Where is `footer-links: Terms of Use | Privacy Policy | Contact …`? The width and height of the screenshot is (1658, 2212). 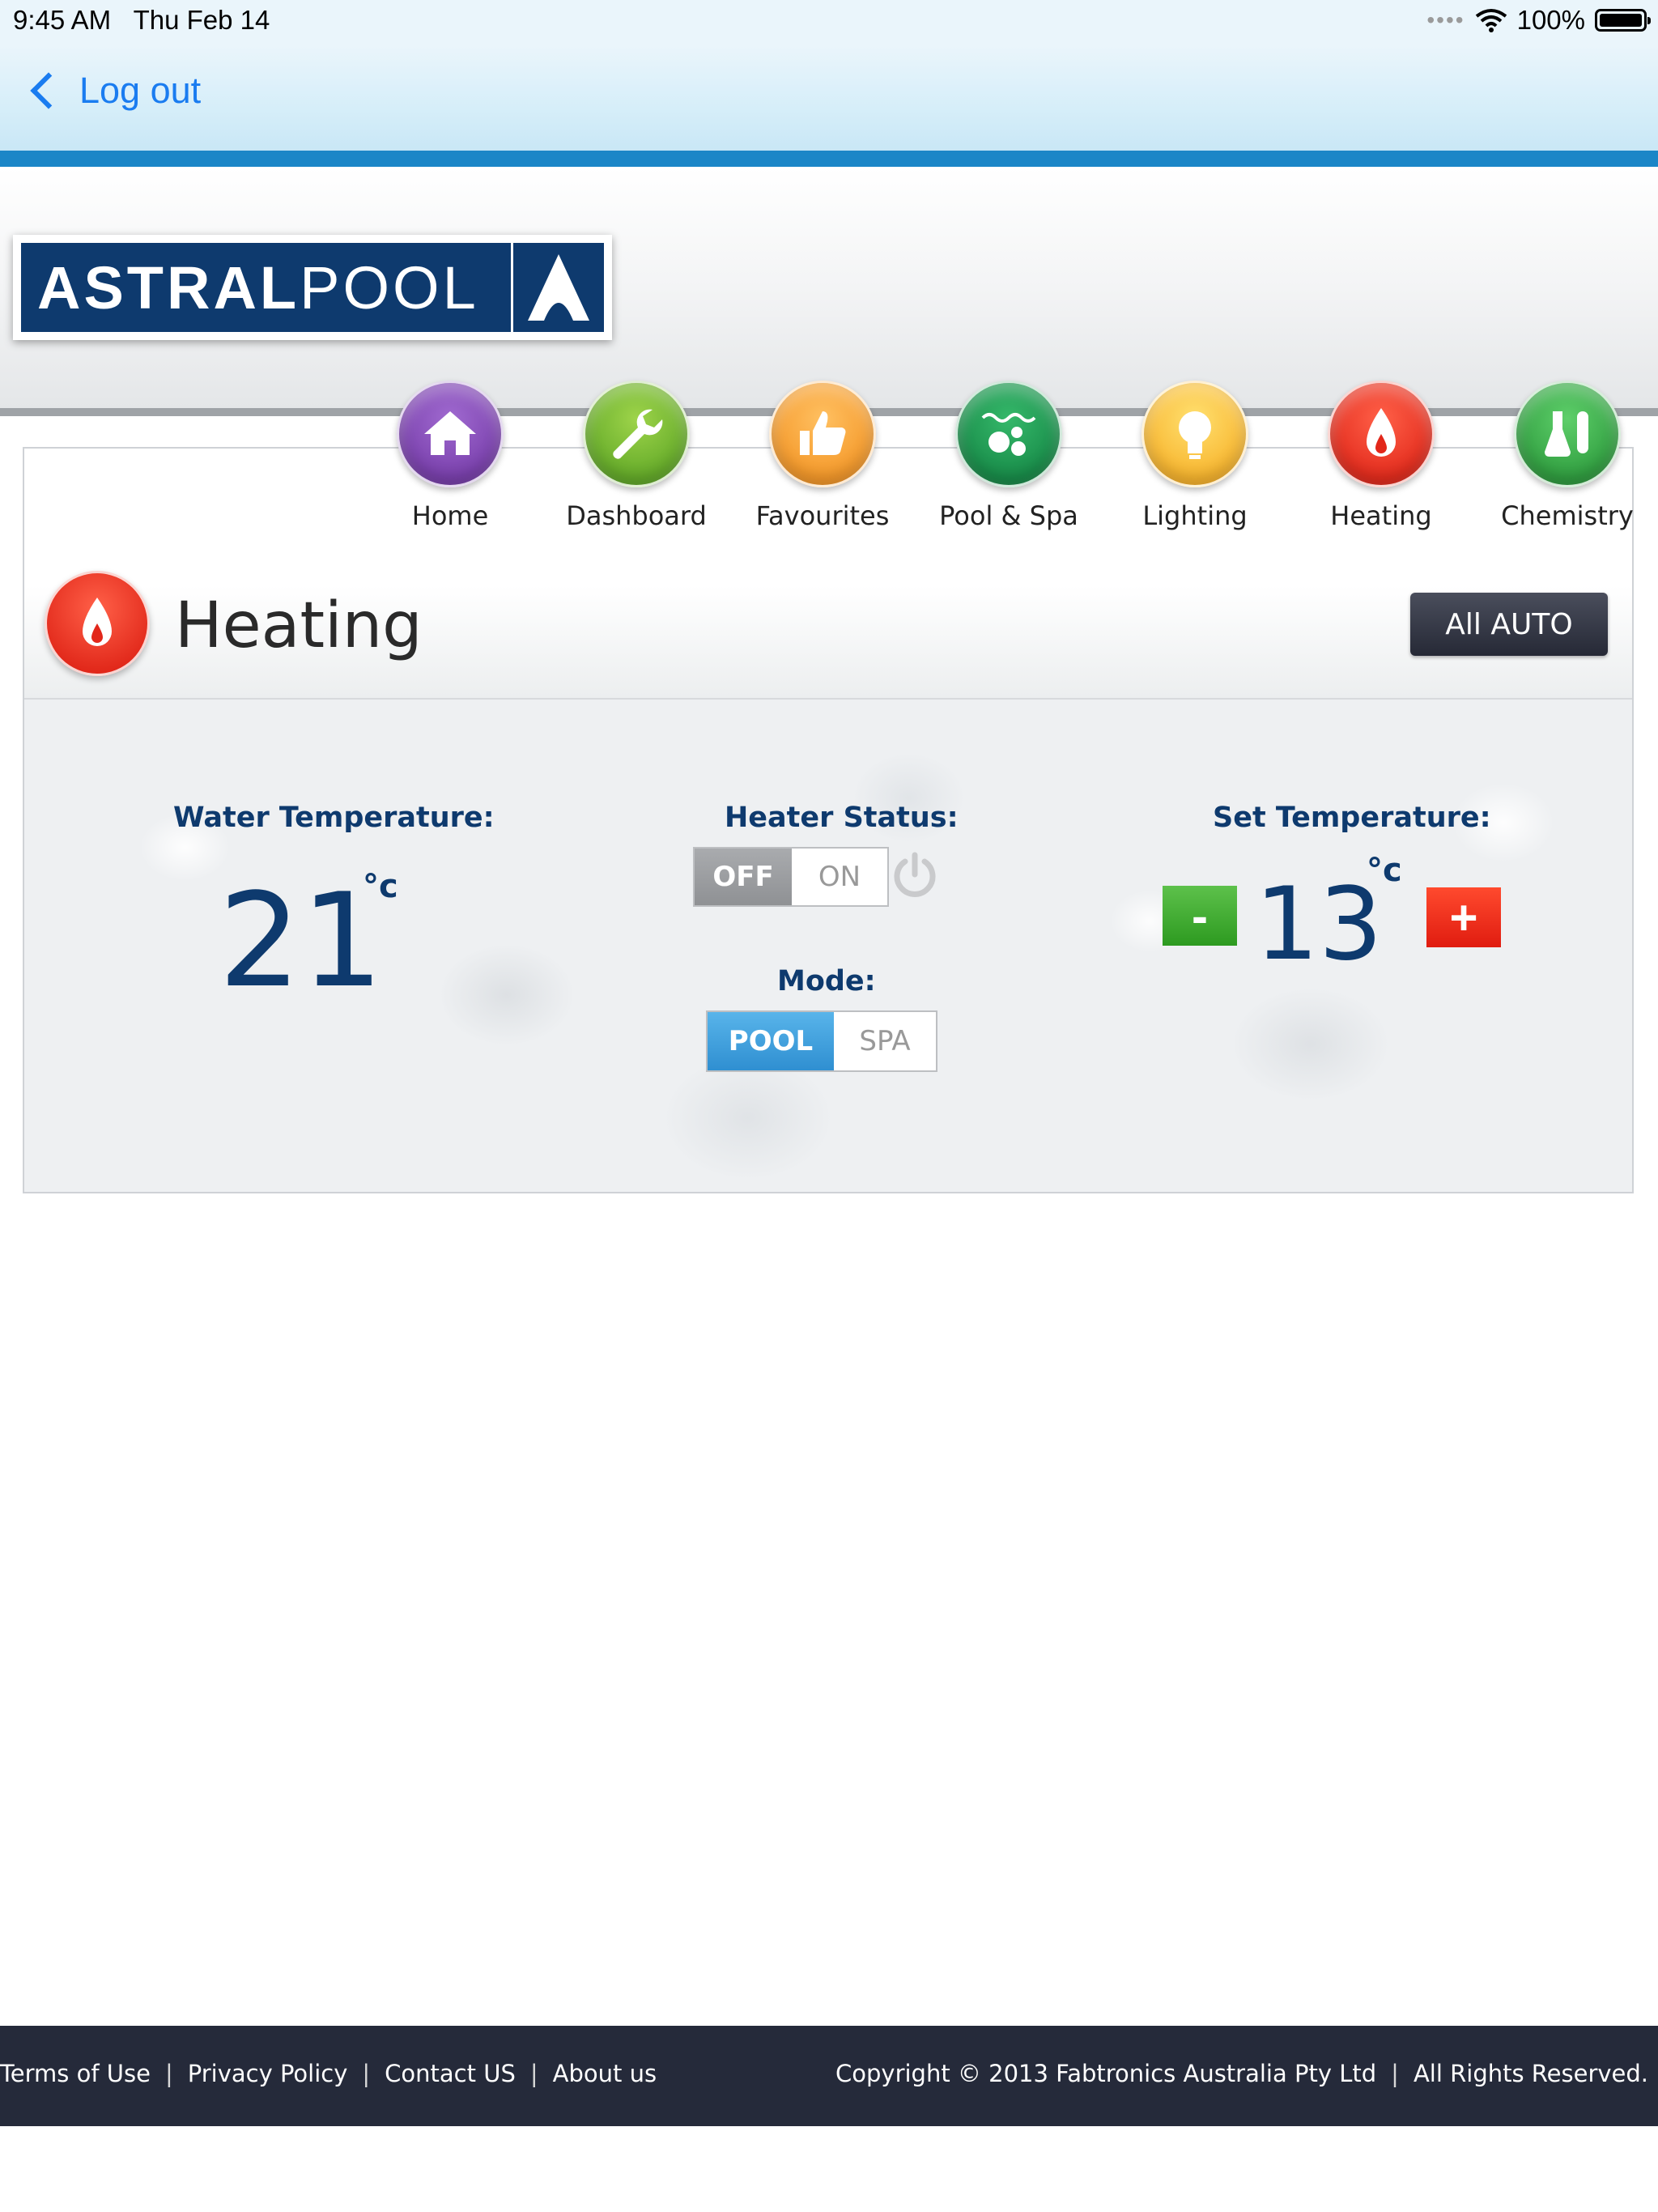 footer-links: Terms of Use | Privacy Policy | Contact … is located at coordinates (328, 2073).